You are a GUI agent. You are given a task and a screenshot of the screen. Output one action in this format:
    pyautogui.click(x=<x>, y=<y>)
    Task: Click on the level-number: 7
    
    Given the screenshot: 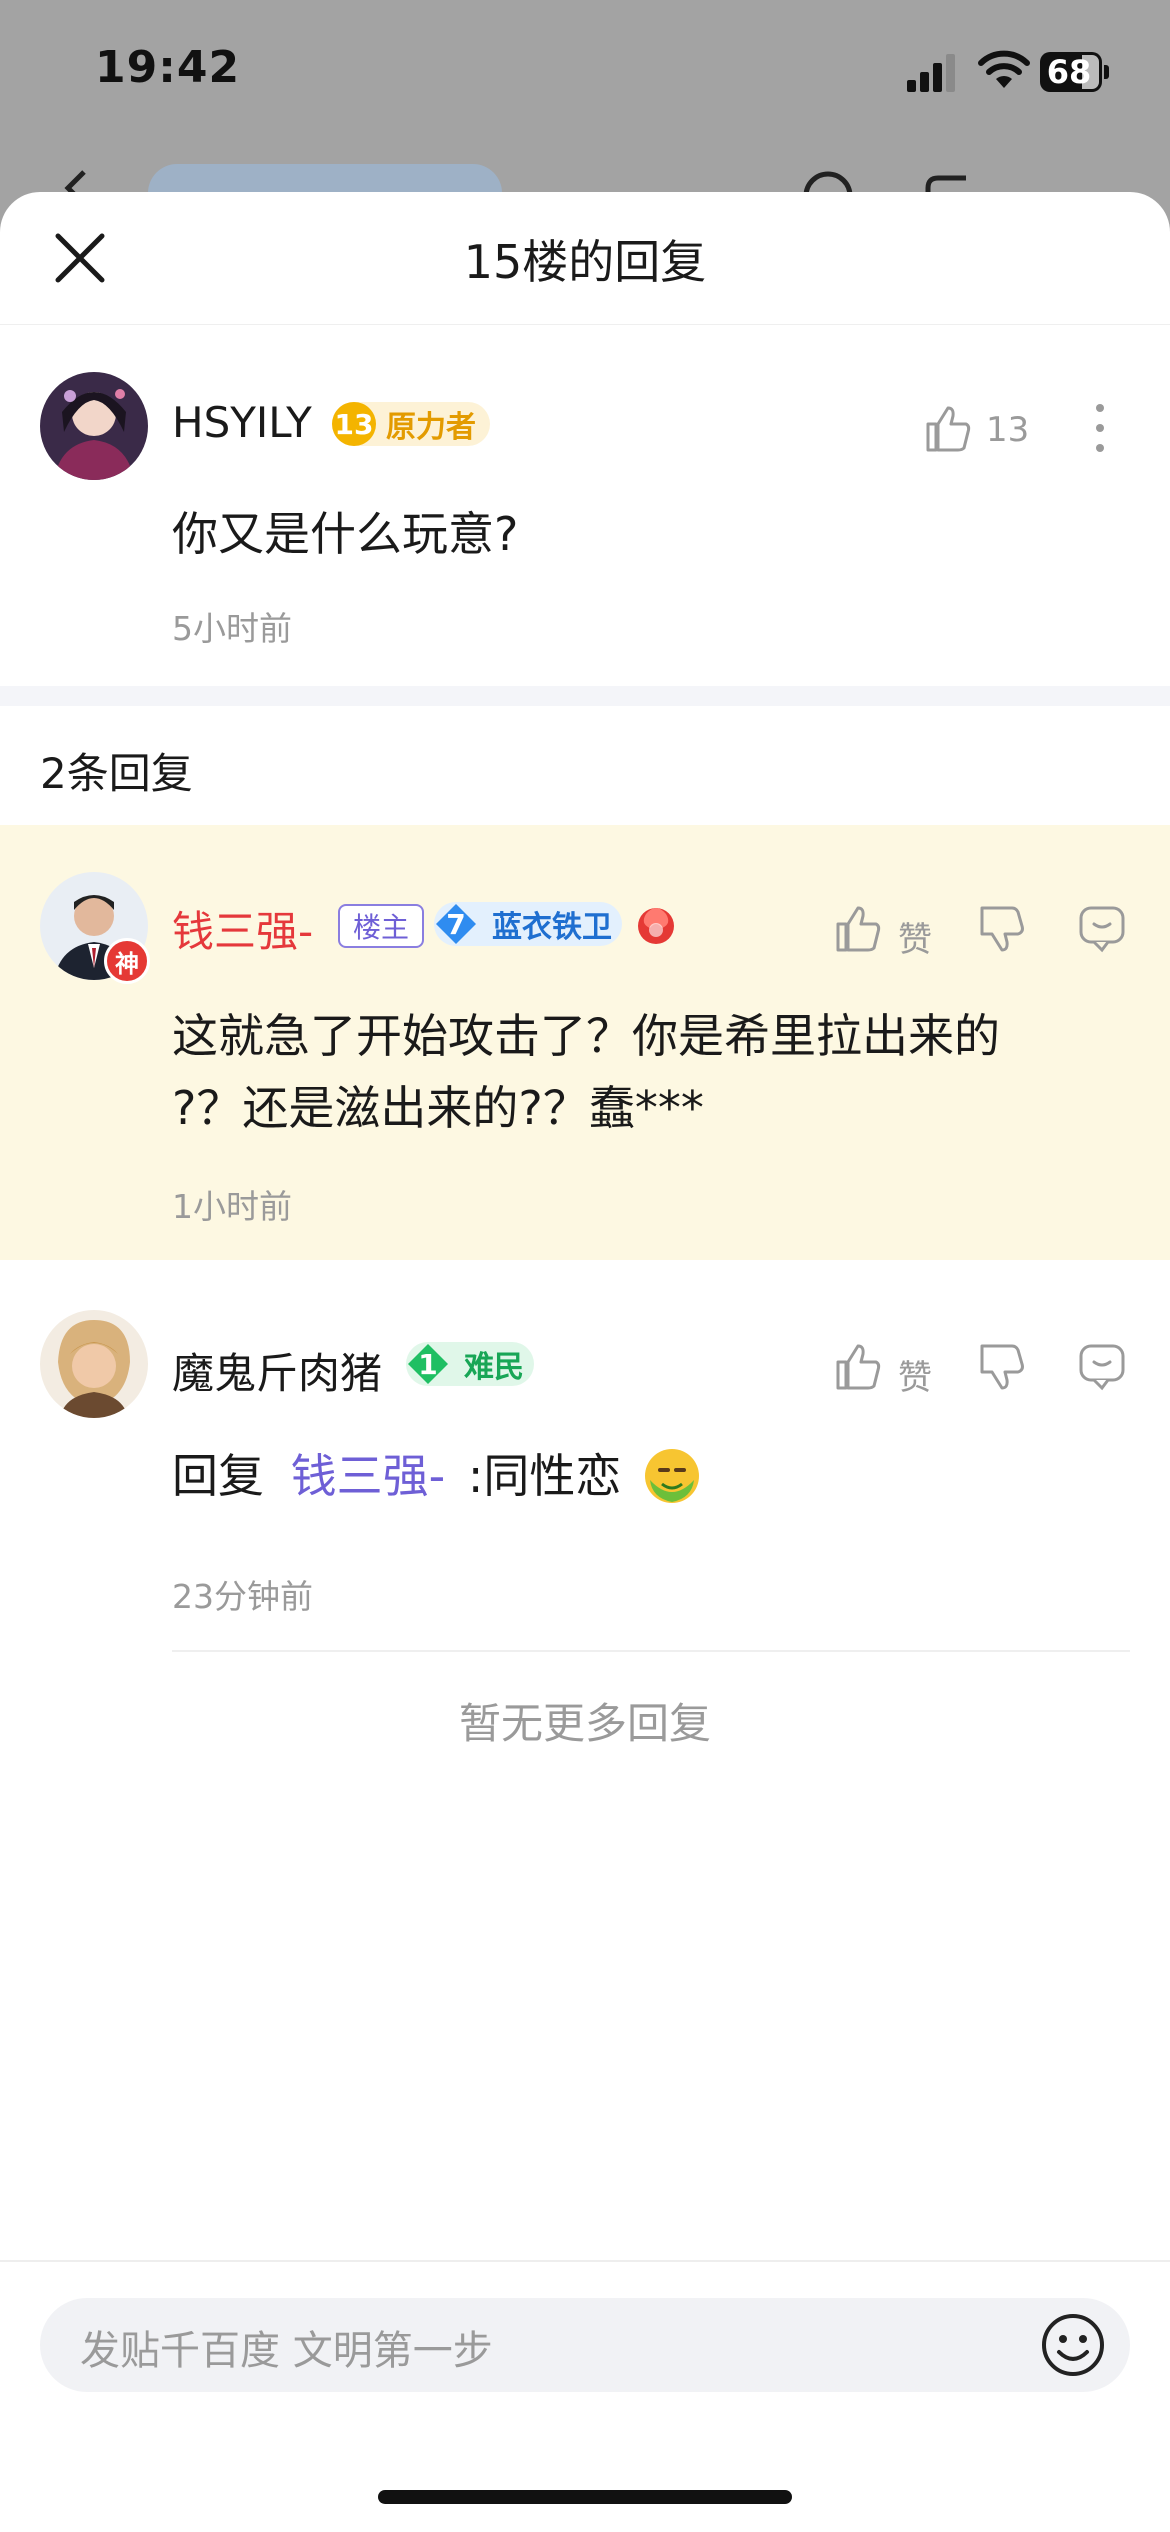 What is the action you would take?
    pyautogui.click(x=456, y=924)
    